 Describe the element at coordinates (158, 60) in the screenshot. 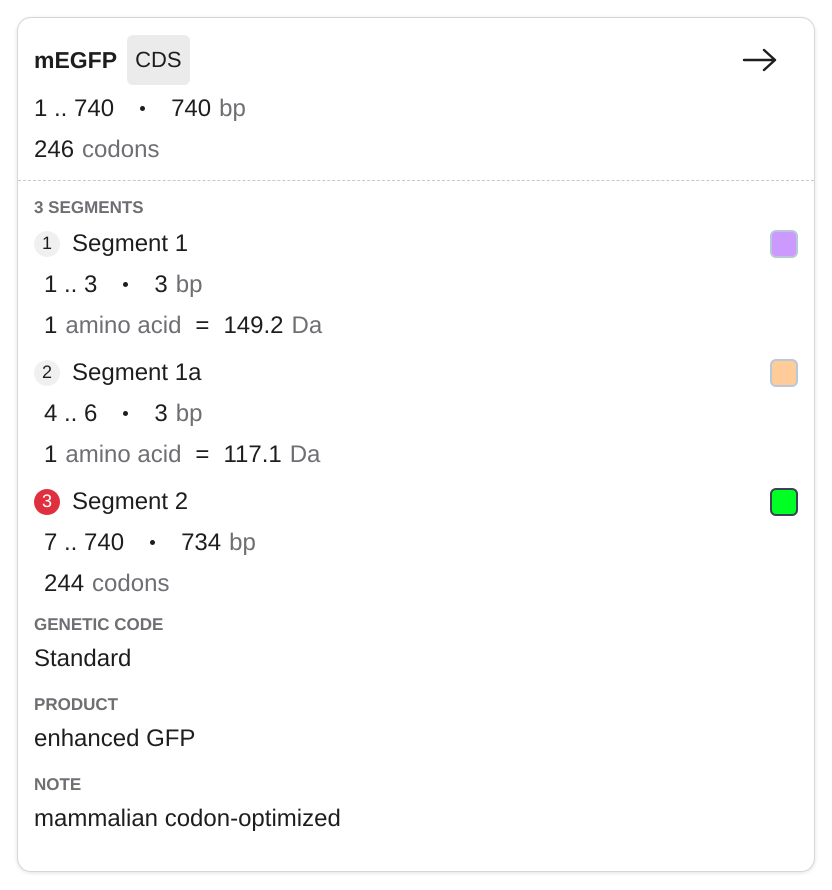

I see `type-tag: CDS` at that location.